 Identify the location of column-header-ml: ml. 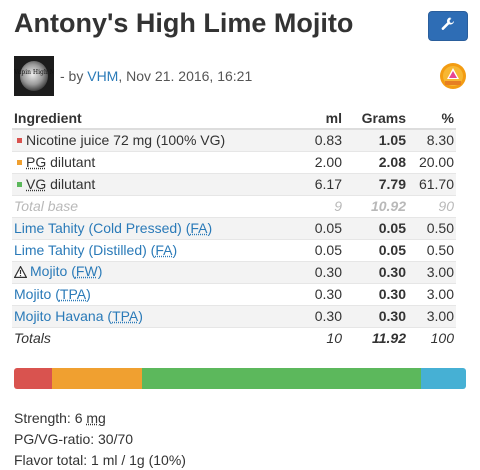
(318, 118).